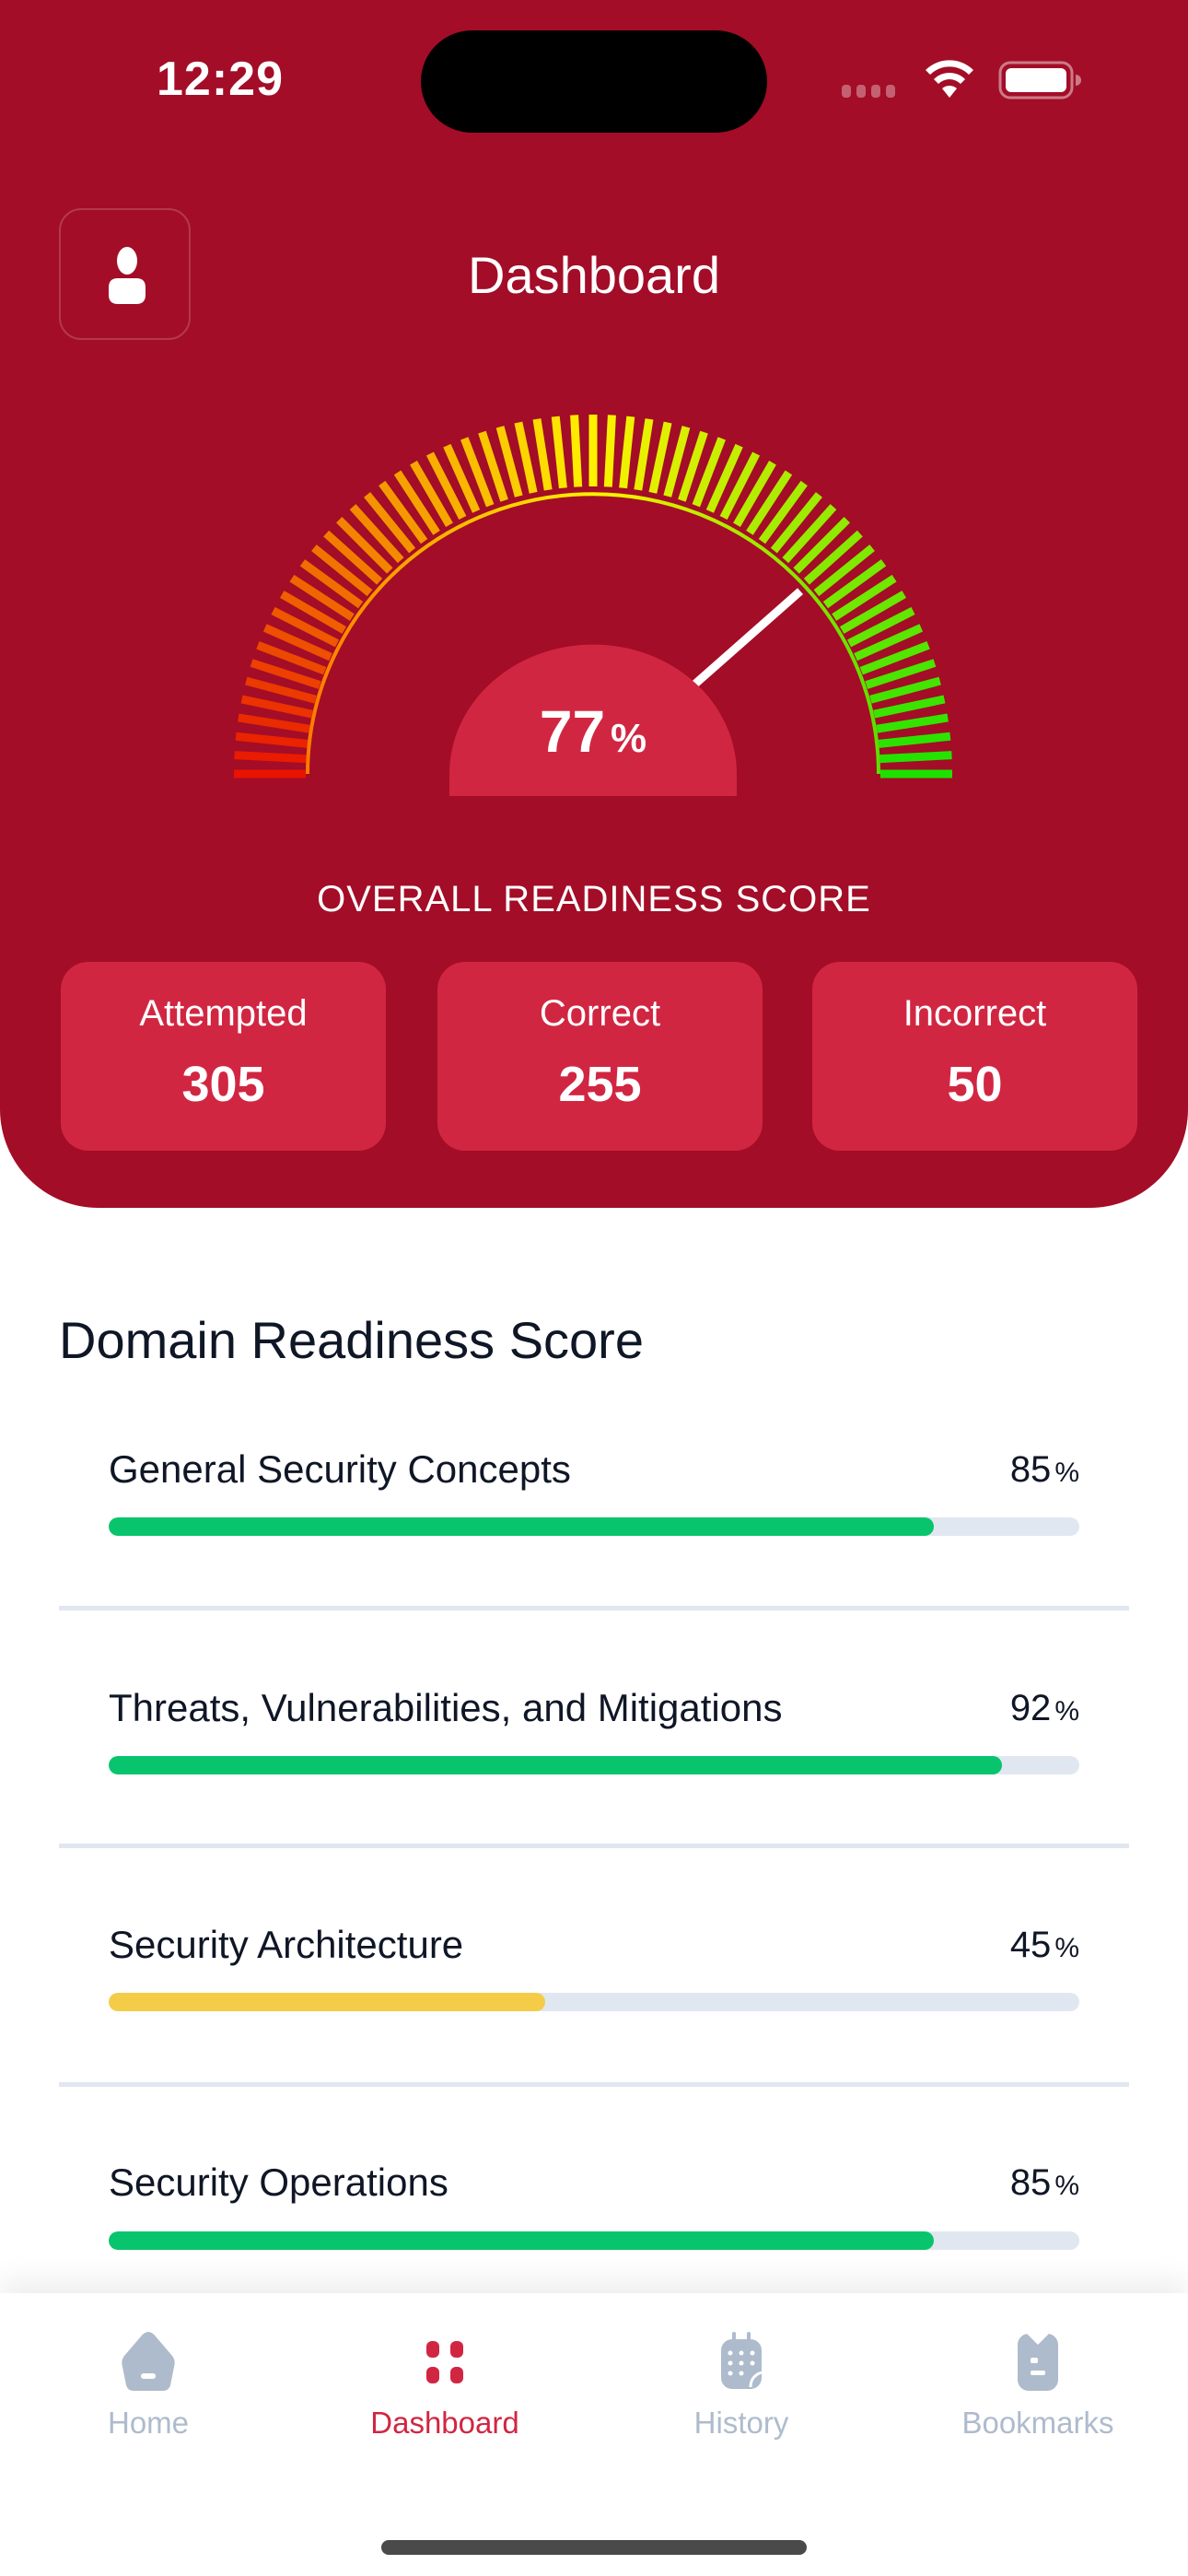  What do you see at coordinates (975, 1084) in the screenshot?
I see `stat-value: 50` at bounding box center [975, 1084].